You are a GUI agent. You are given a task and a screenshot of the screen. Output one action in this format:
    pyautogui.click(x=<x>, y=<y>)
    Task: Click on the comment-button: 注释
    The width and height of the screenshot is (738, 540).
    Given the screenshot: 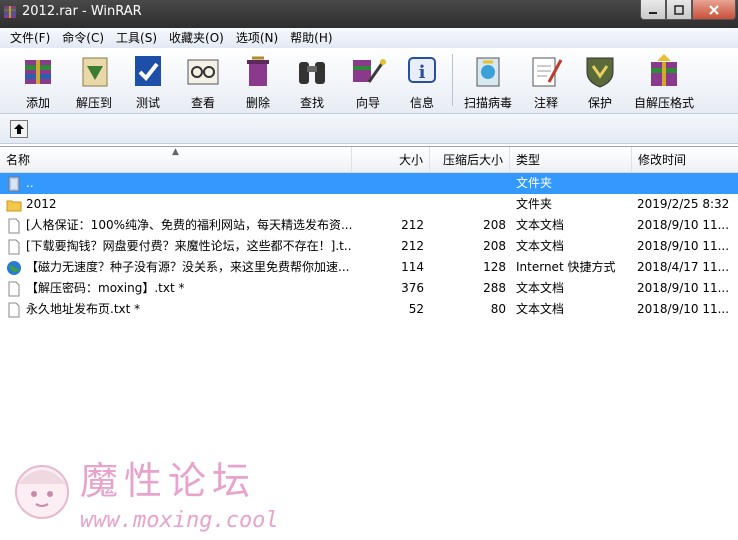 What is the action you would take?
    pyautogui.click(x=546, y=81)
    